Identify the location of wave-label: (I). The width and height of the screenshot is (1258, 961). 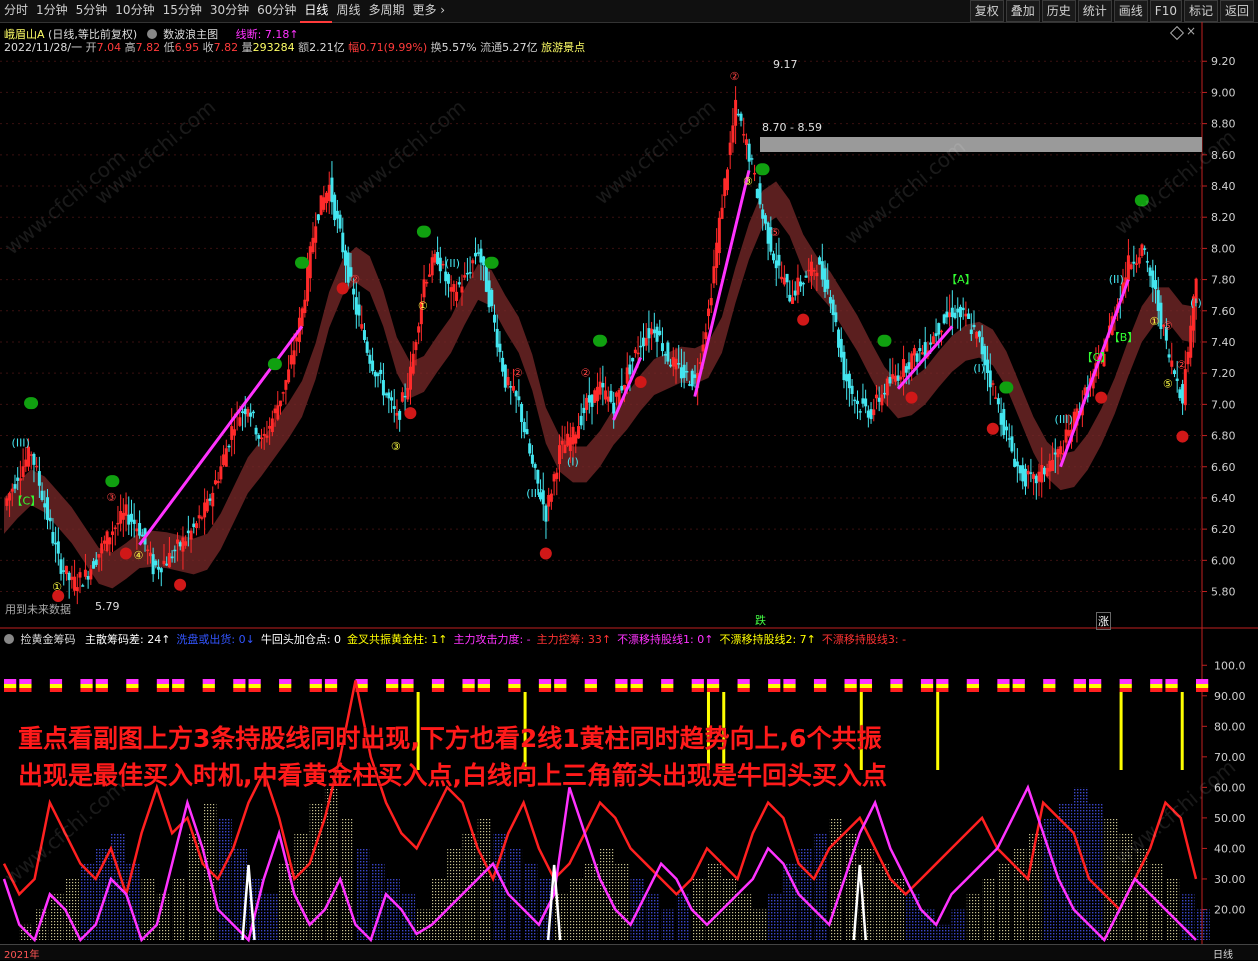
(573, 462).